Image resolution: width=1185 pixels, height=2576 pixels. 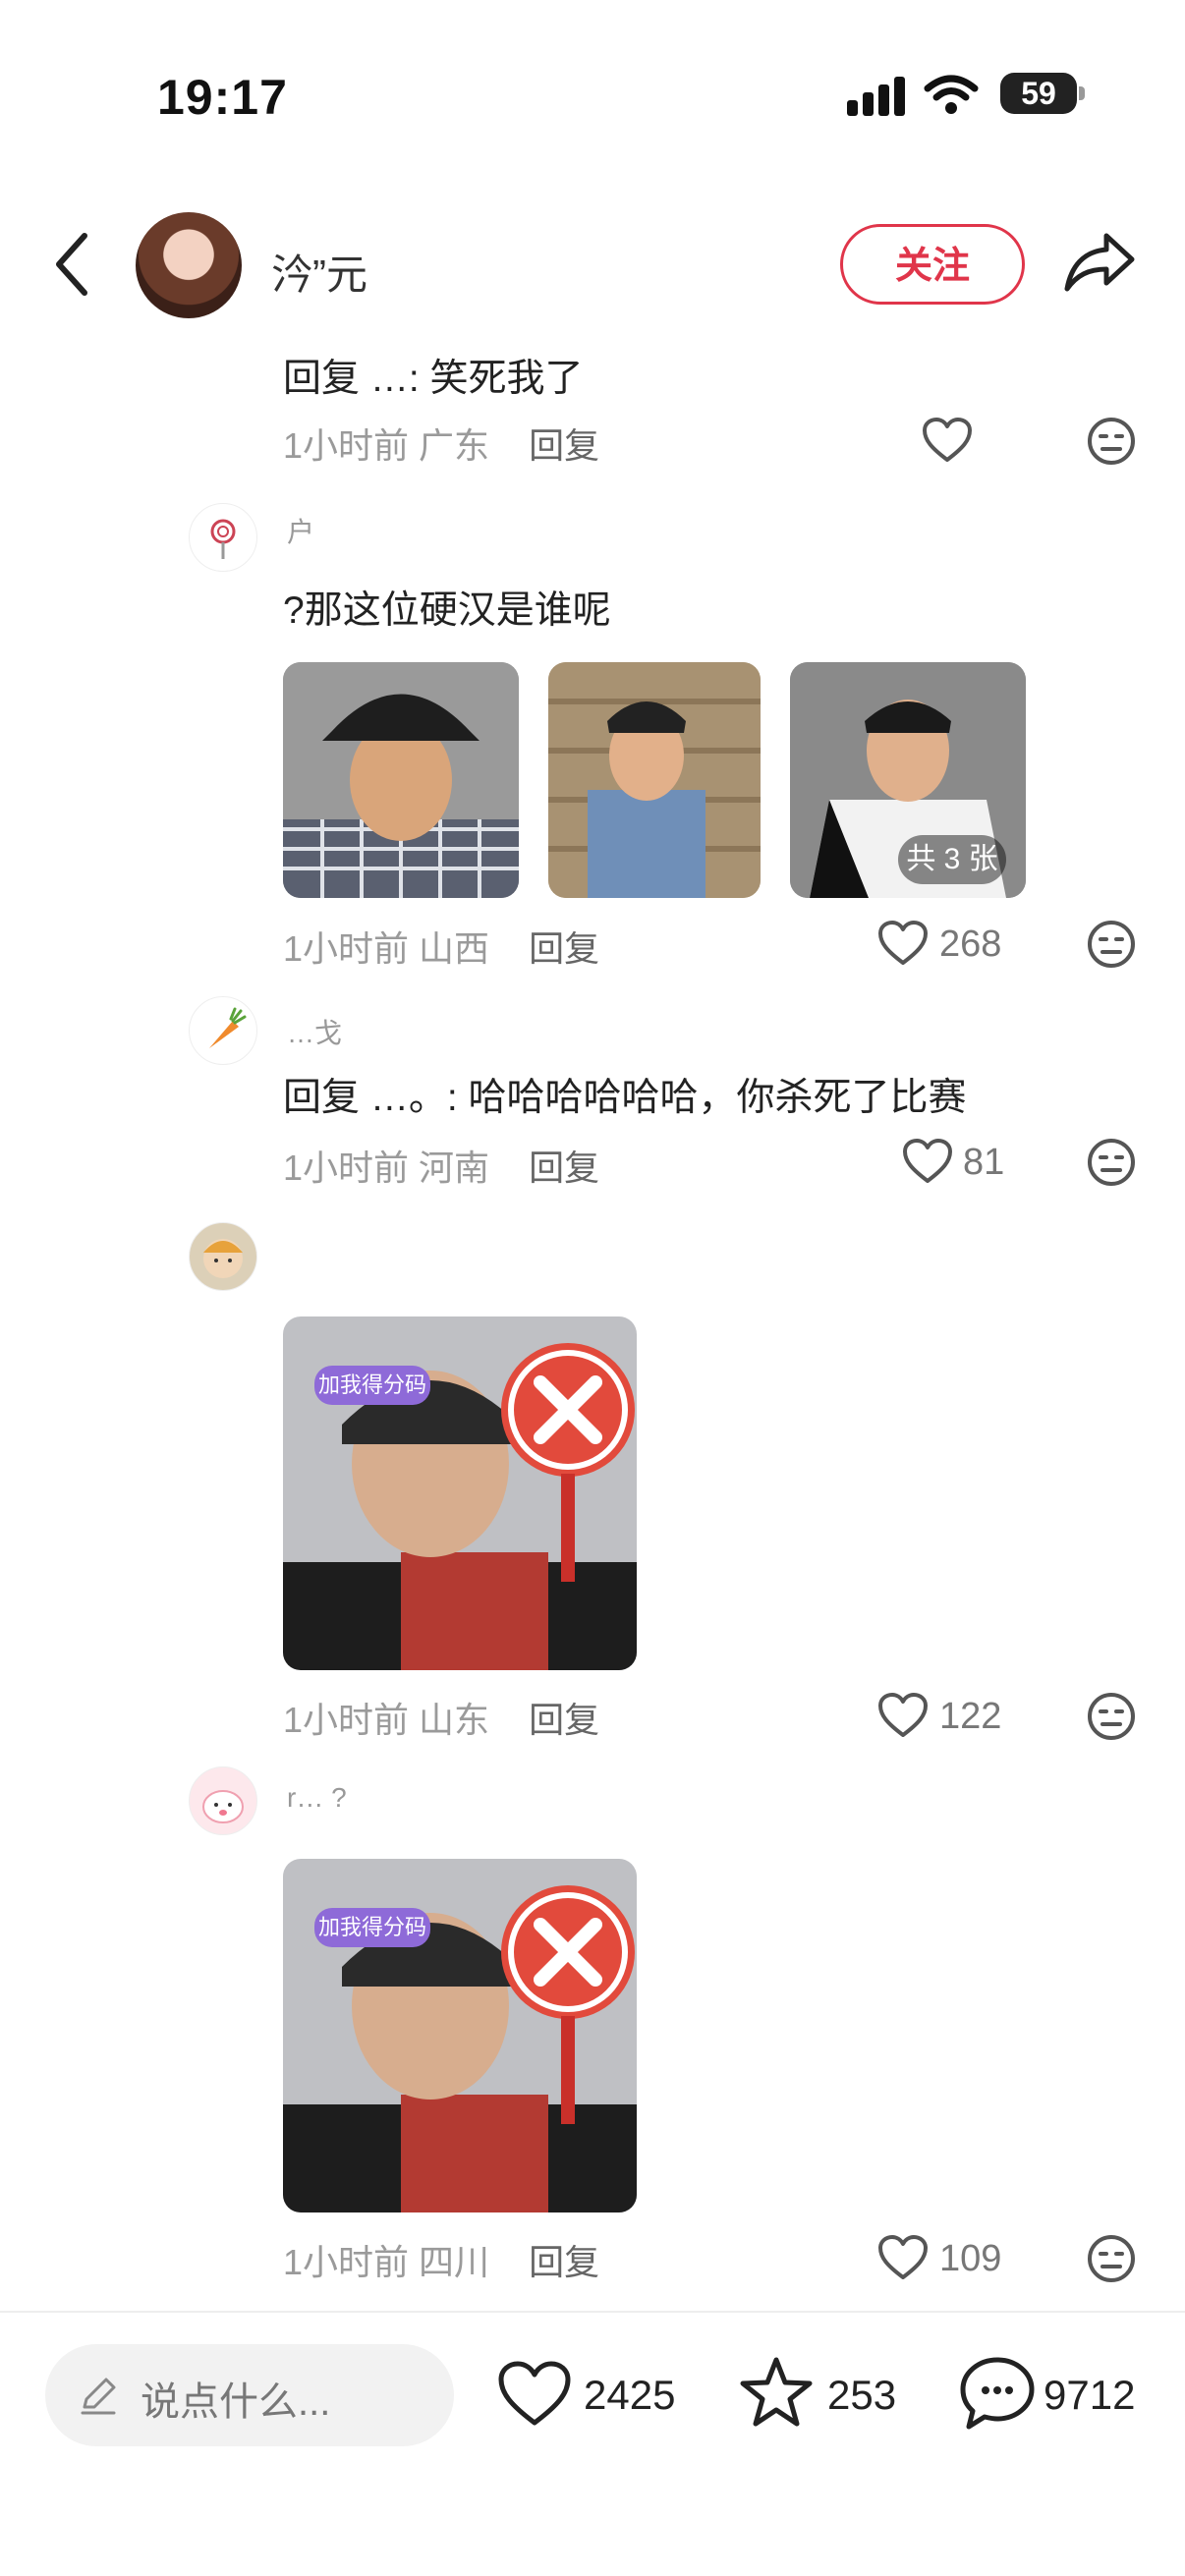 I want to click on like-count: 122, so click(x=971, y=1716).